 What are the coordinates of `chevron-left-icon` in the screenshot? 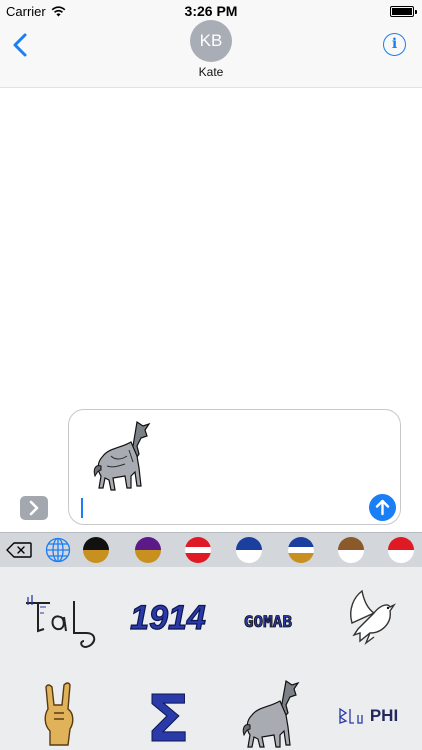 It's located at (20, 45).